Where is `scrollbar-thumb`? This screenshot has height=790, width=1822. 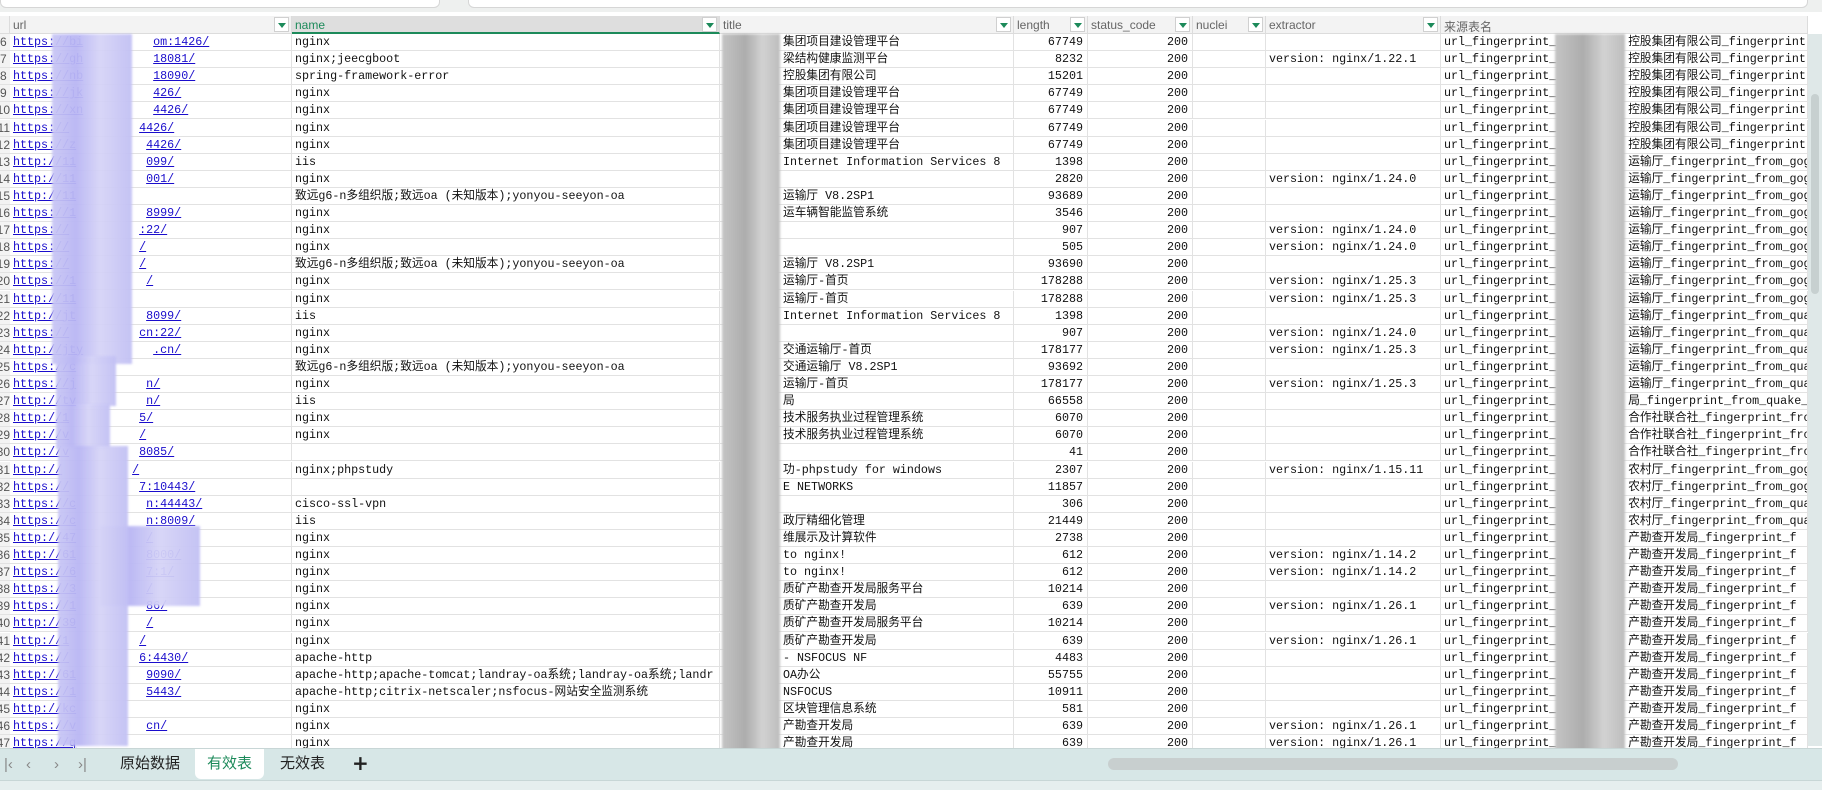
scrollbar-thumb is located at coordinates (1815, 194).